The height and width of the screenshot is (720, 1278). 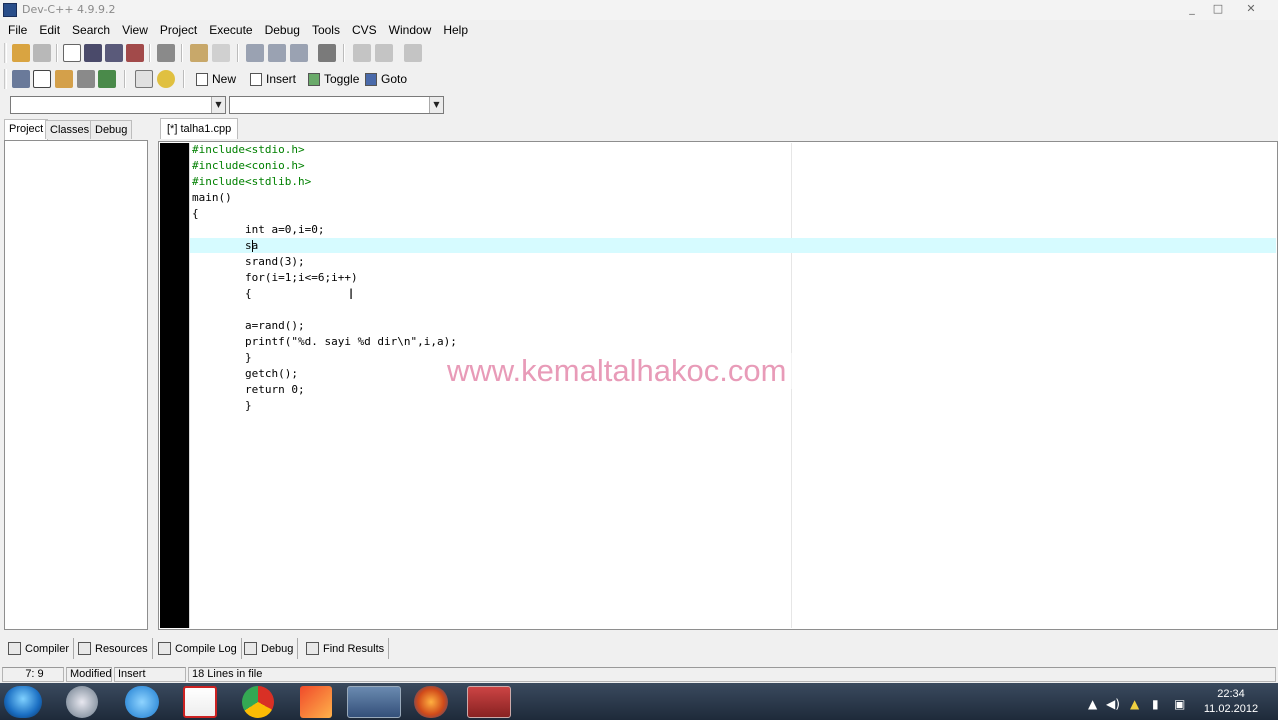 I want to click on network-icon: ▮, so click(x=1155, y=704).